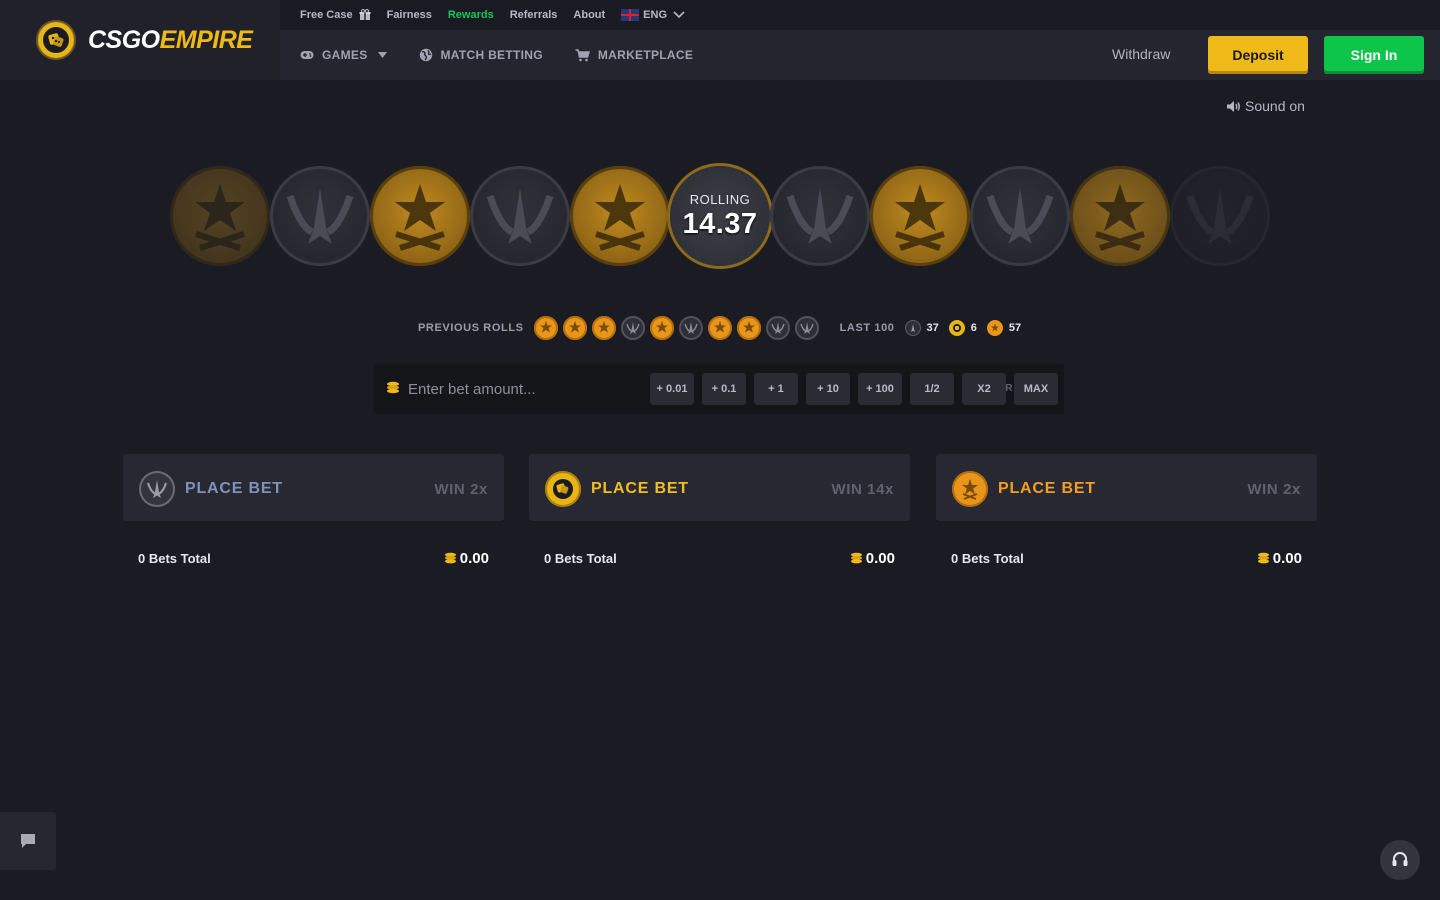  What do you see at coordinates (984, 389) in the screenshot?
I see `double-button: X2` at bounding box center [984, 389].